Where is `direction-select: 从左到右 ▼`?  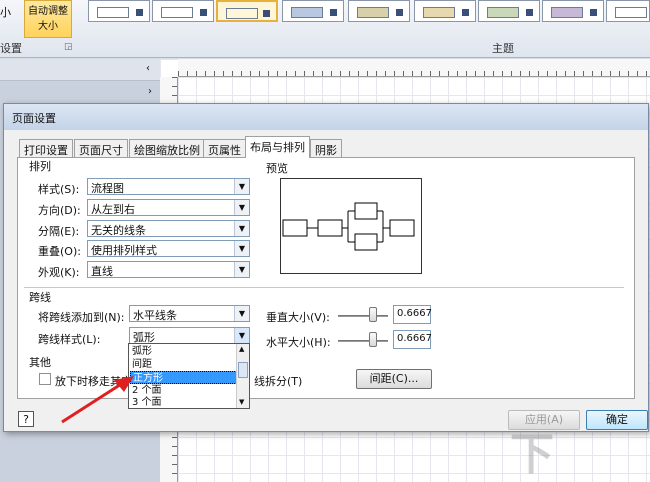 direction-select: 从左到右 ▼ is located at coordinates (168, 207).